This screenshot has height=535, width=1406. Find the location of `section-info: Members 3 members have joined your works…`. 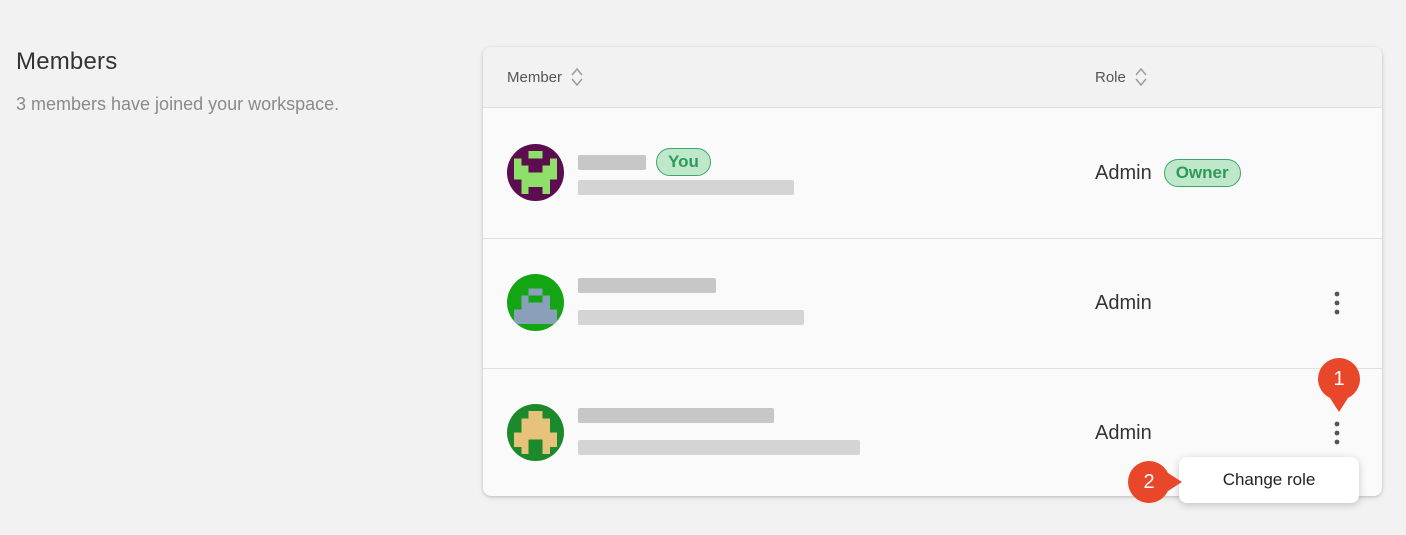

section-info: Members 3 members have joined your works… is located at coordinates (177, 81).